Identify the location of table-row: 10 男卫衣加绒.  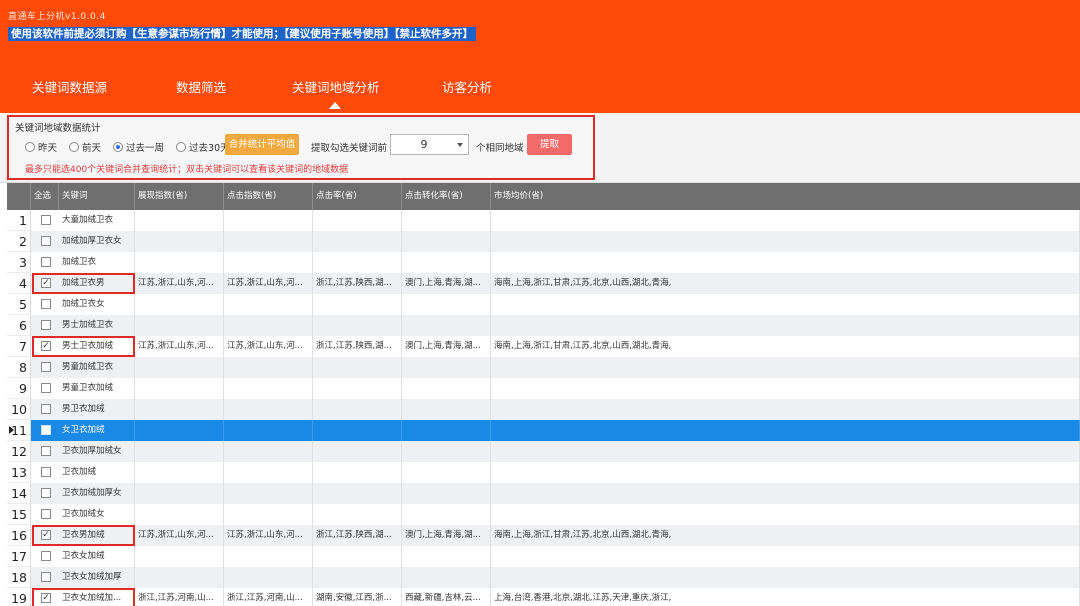
(543, 409).